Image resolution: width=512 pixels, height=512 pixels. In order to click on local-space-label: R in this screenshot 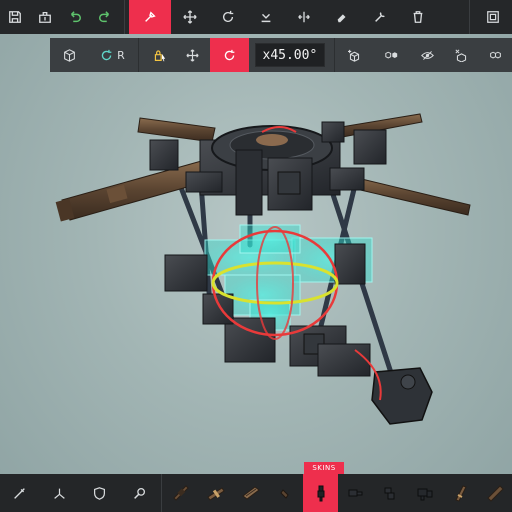, I will do `click(121, 55)`.